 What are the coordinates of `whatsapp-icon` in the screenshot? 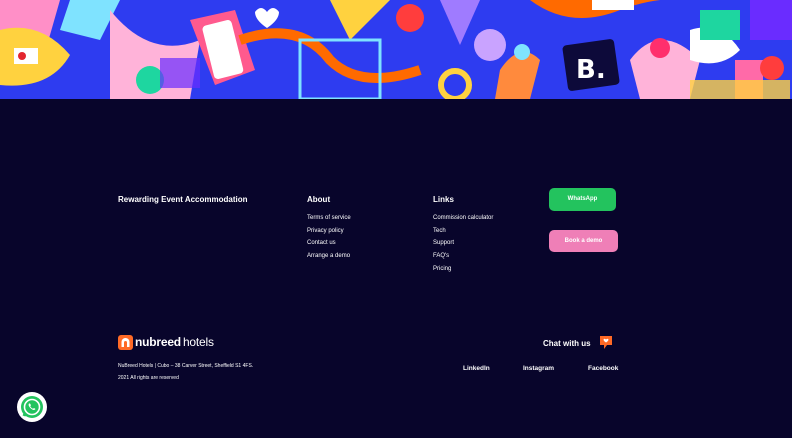 It's located at (32, 407).